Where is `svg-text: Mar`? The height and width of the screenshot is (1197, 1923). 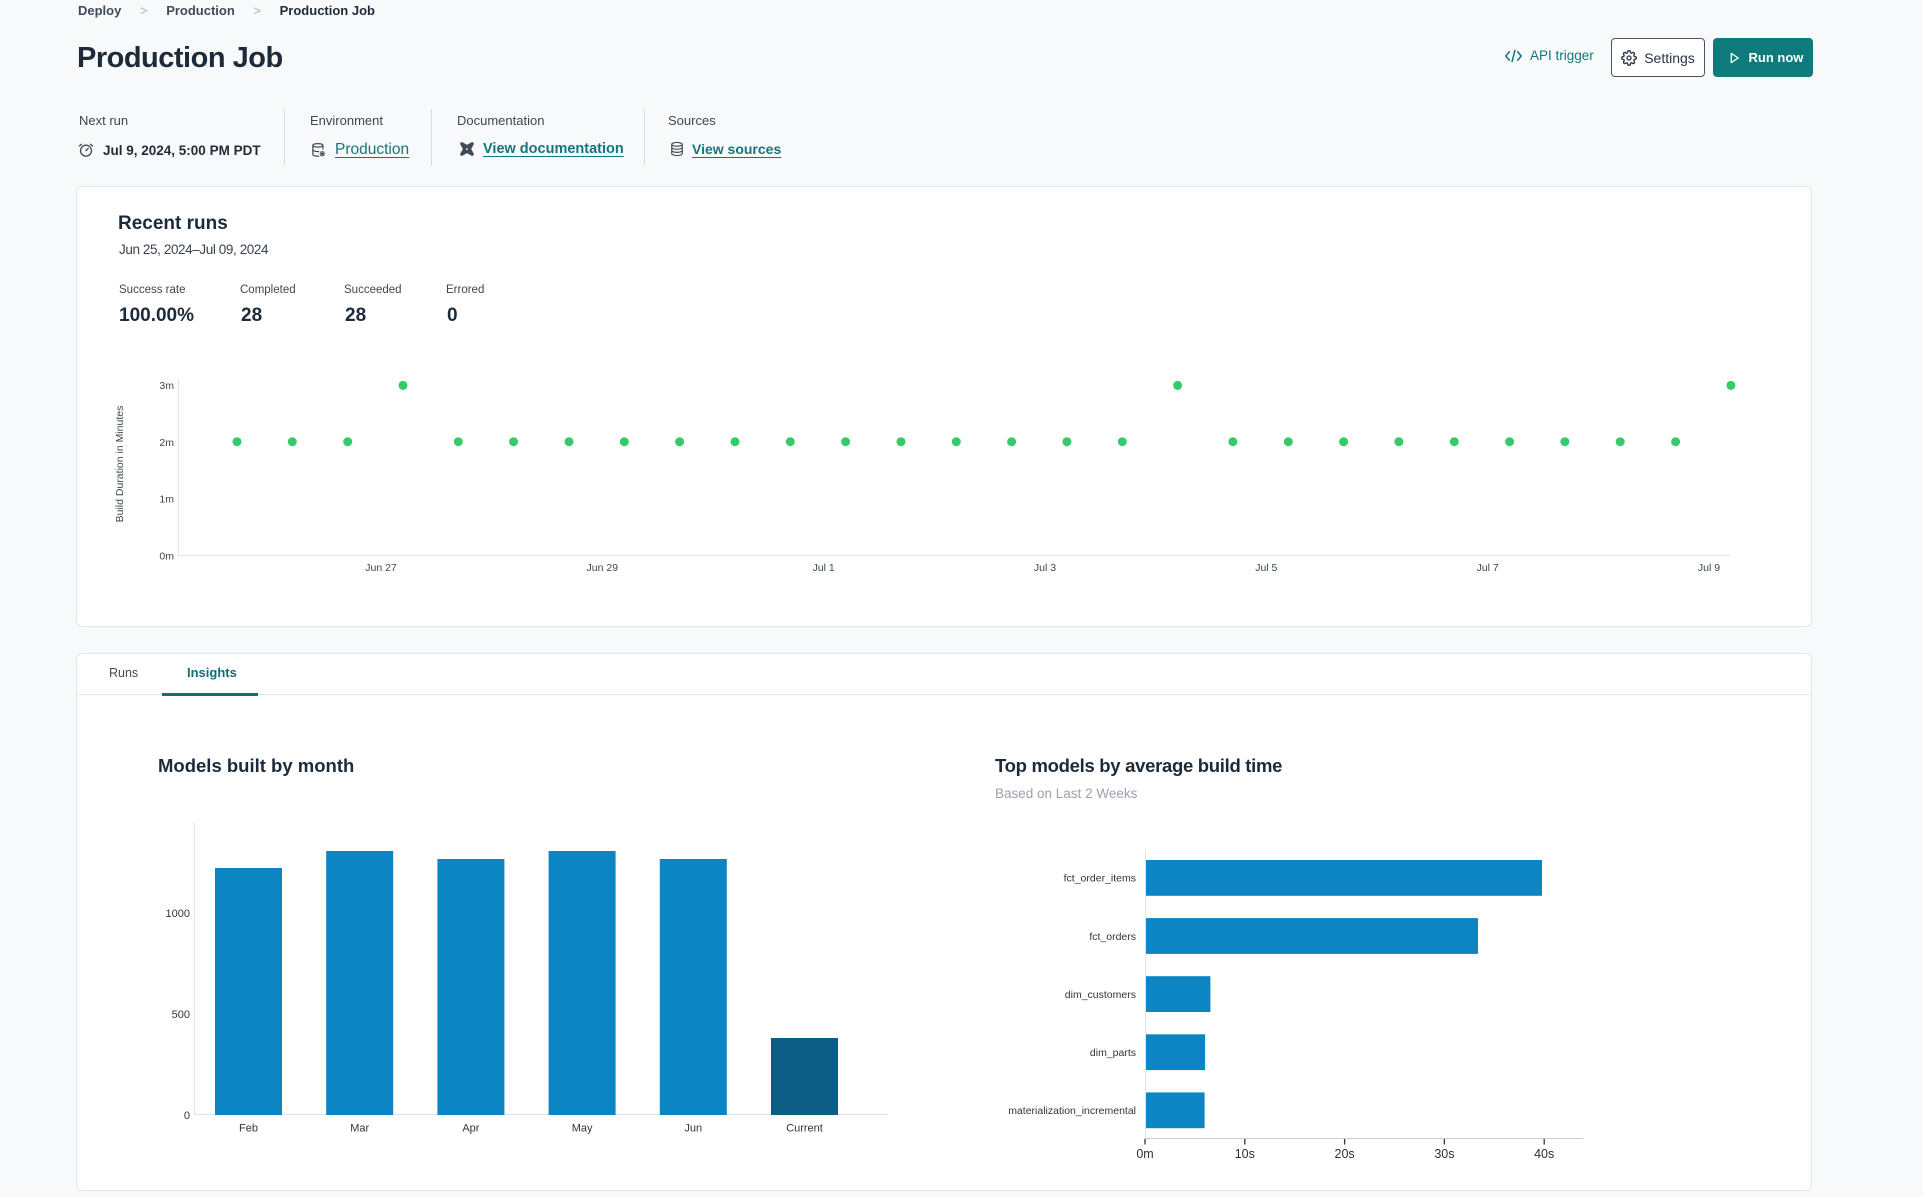
svg-text: Mar is located at coordinates (359, 1129).